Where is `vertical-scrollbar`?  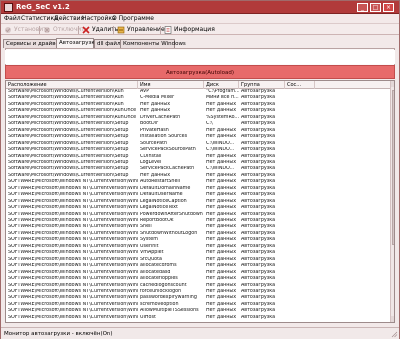
vertical-scrollbar is located at coordinates (392, 201).